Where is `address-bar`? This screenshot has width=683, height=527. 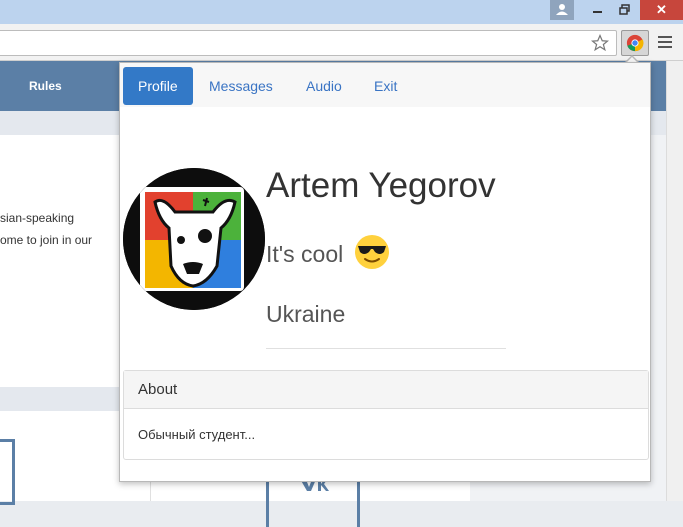
address-bar is located at coordinates (308, 43).